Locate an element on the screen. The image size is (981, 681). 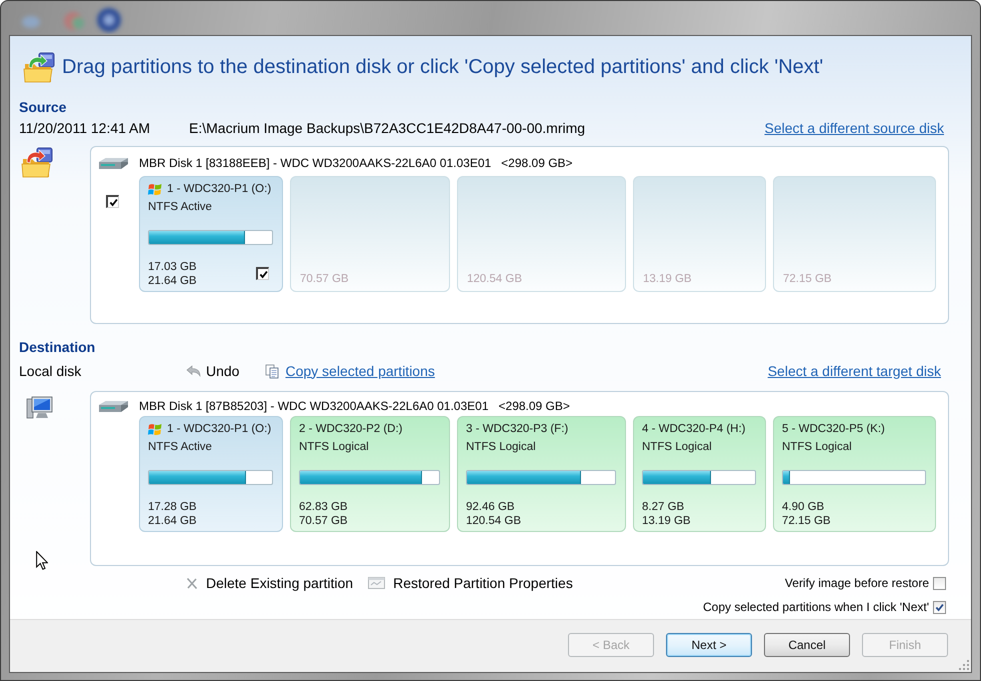
target-label: Local disk is located at coordinates (50, 371).